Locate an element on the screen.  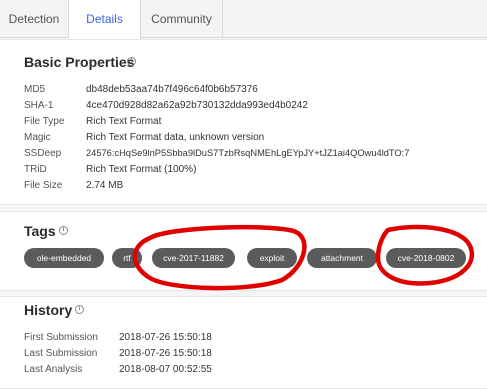
filesize-value: 2.74 MB is located at coordinates (105, 185).